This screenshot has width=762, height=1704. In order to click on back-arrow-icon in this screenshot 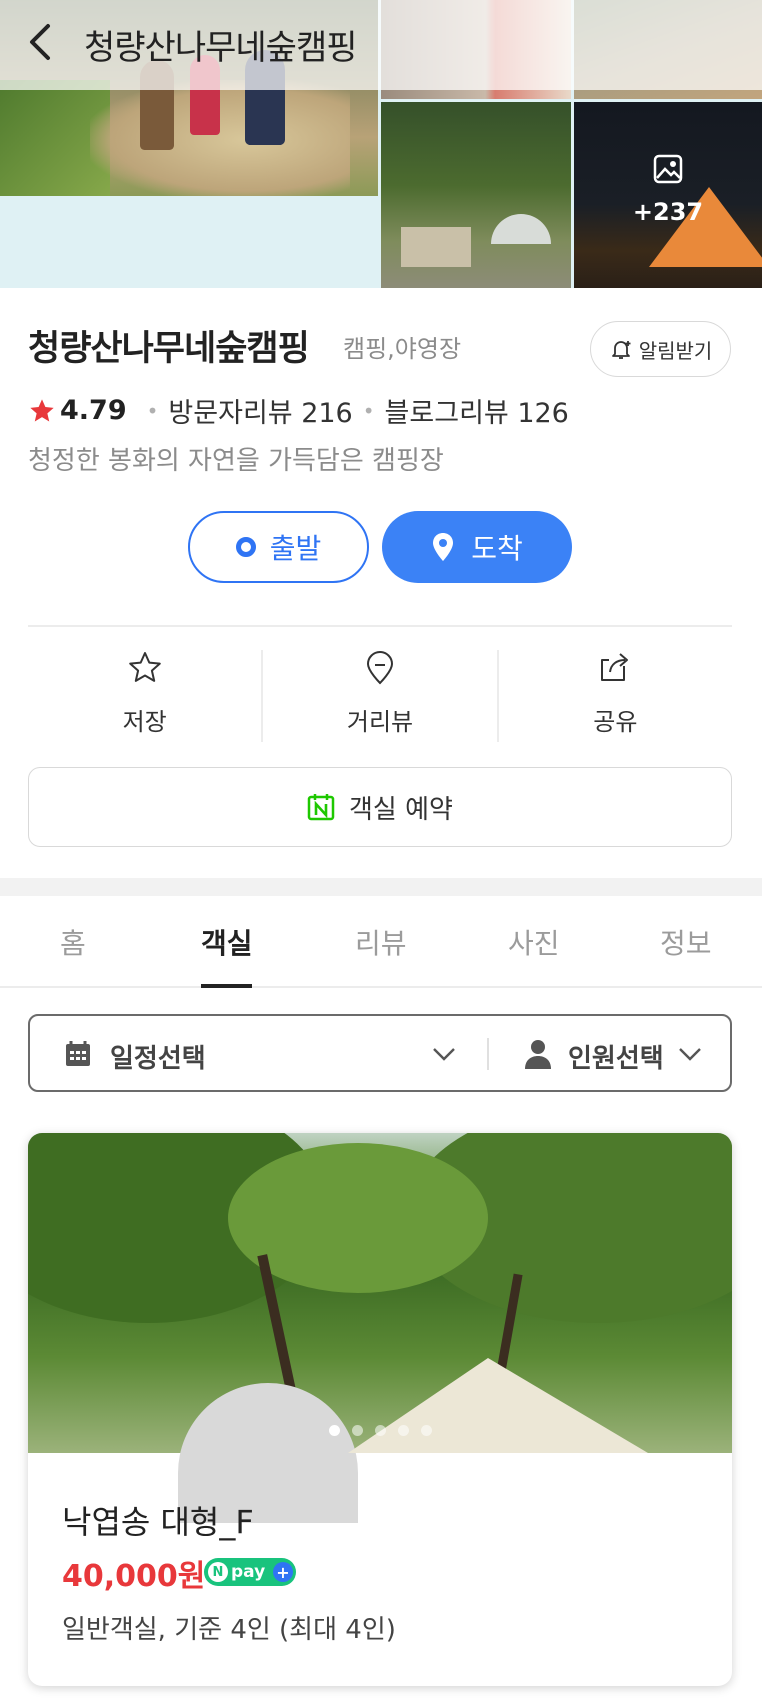, I will do `click(42, 42)`.